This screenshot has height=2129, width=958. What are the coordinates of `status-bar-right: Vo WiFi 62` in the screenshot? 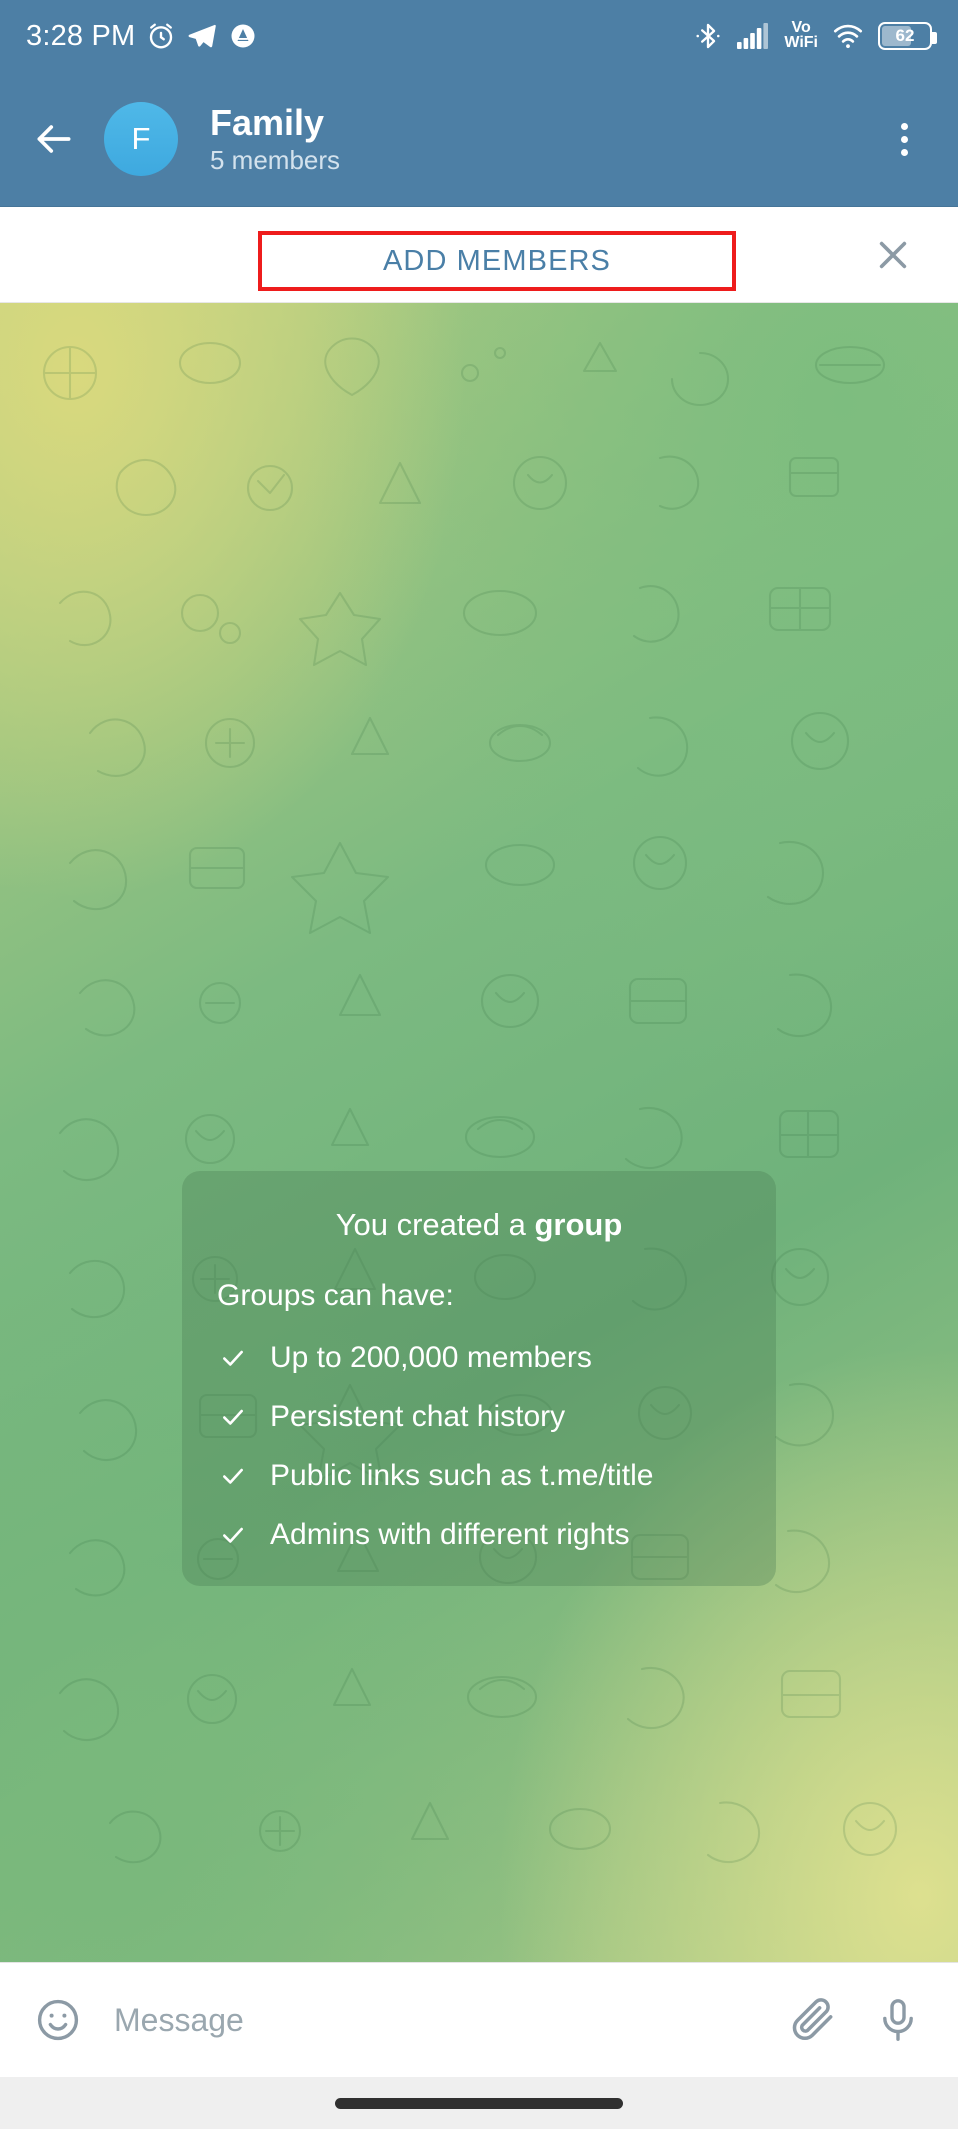 It's located at (815, 35).